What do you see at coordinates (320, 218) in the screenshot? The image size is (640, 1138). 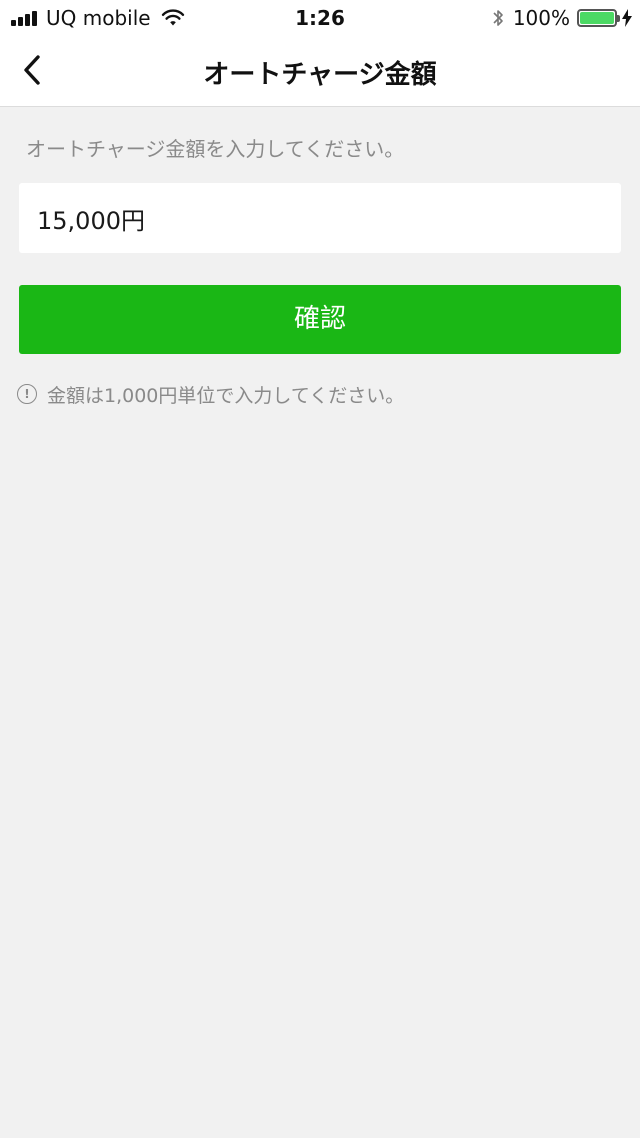 I see `amount-input` at bounding box center [320, 218].